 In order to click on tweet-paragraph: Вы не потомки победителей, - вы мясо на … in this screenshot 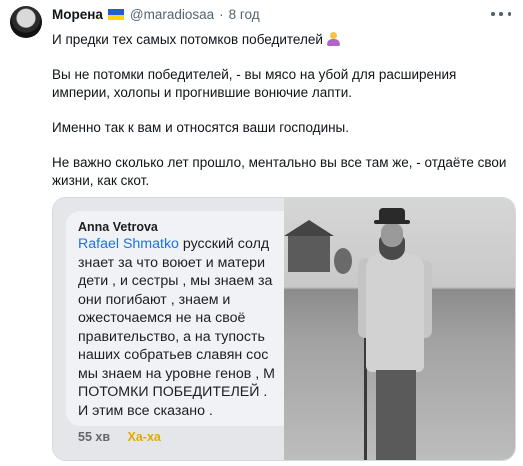, I will do `click(254, 83)`.